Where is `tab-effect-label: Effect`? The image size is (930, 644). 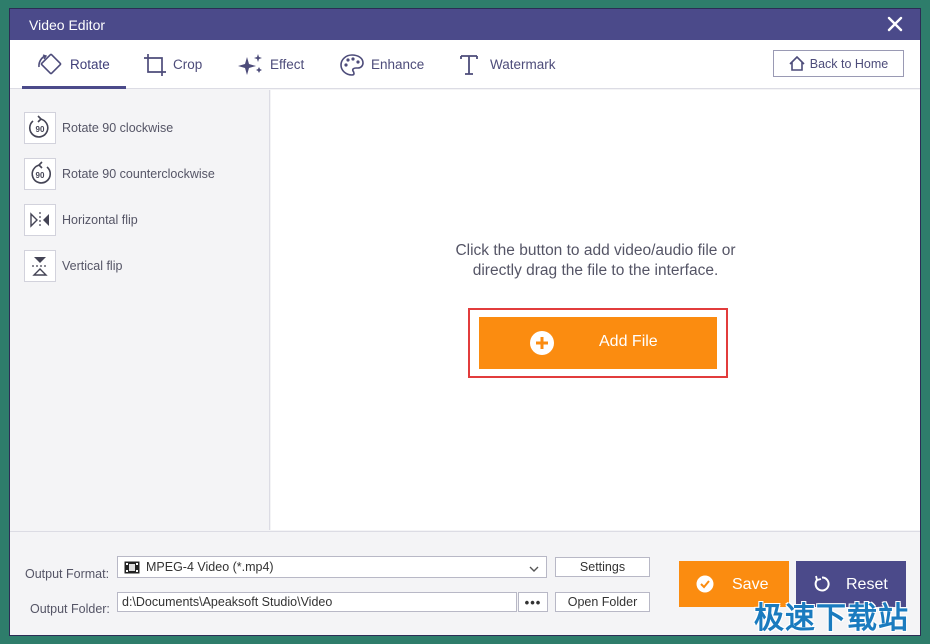
tab-effect-label: Effect is located at coordinates (287, 64).